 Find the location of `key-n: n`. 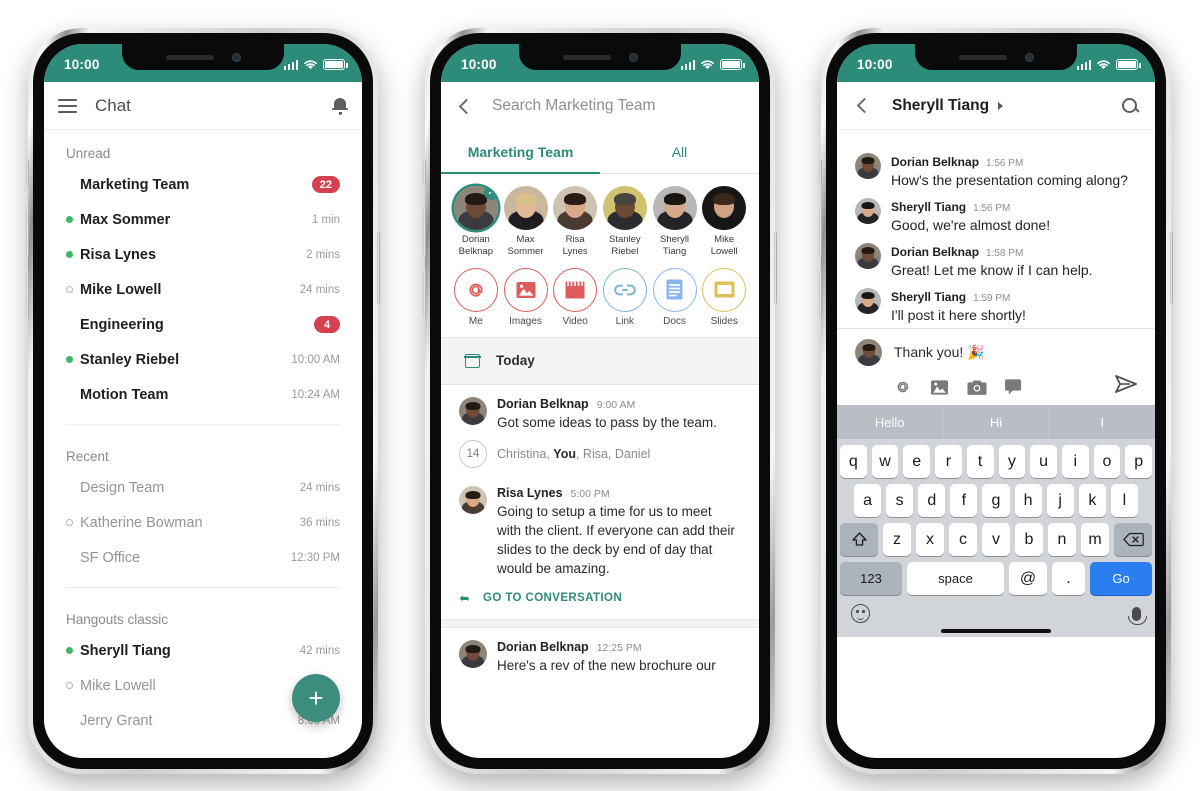

key-n: n is located at coordinates (1062, 539).